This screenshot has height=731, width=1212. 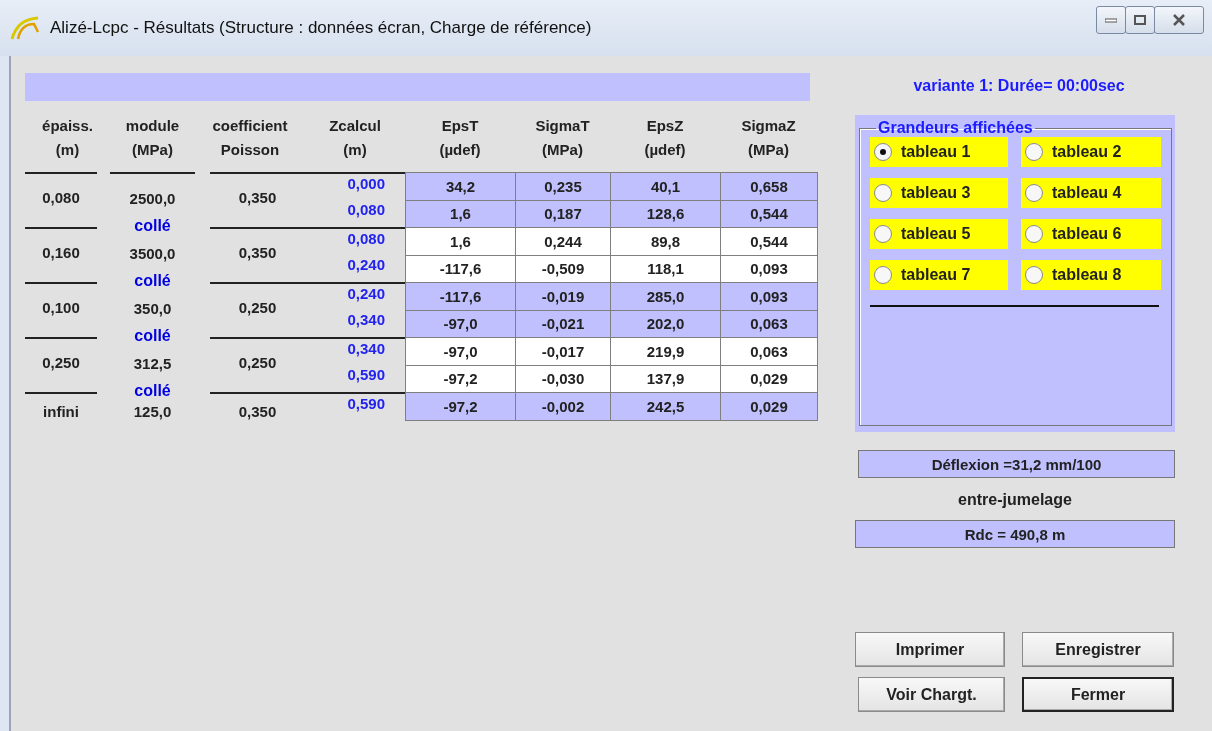 What do you see at coordinates (562, 138) in the screenshot?
I see `column-header: SigmaT (MPa)` at bounding box center [562, 138].